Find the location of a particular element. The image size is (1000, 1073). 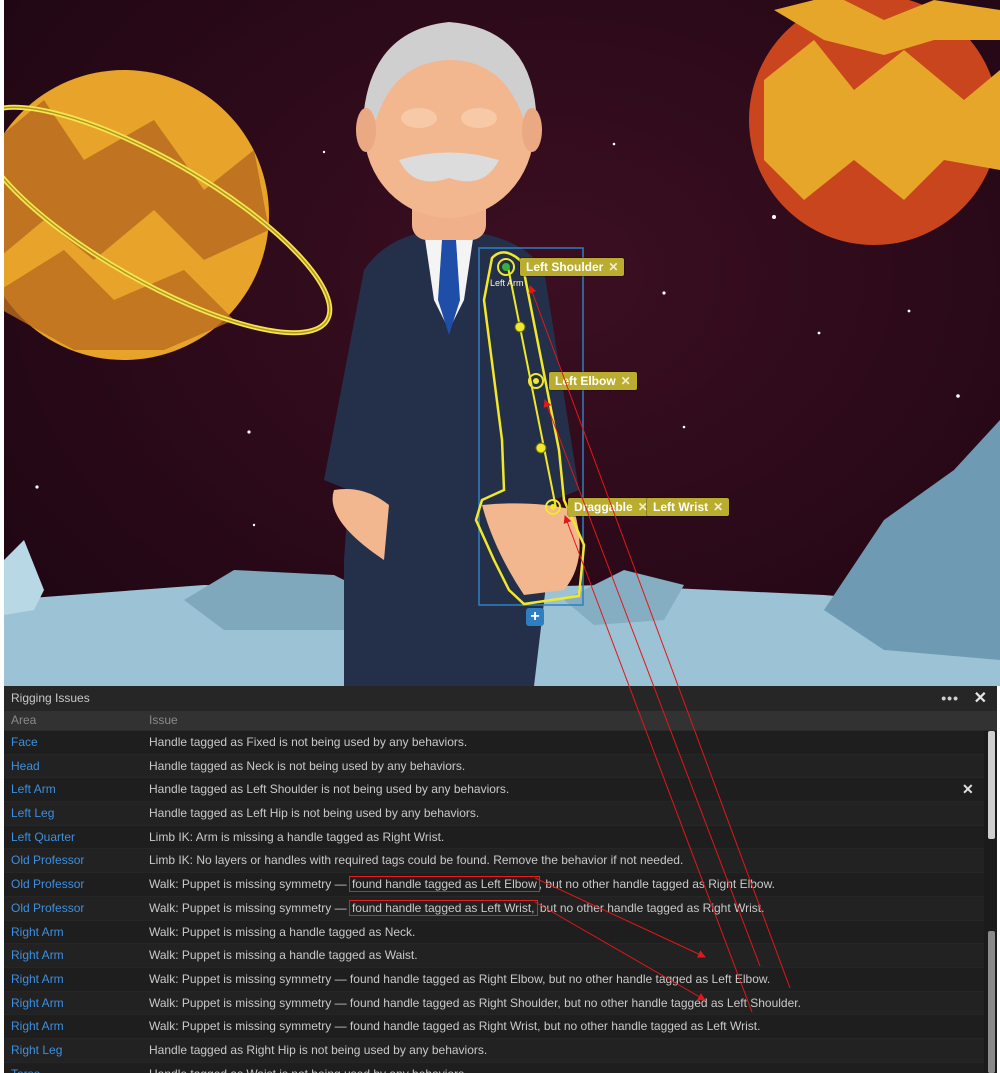

highlighted-issue-text: found handle tagged as Left Elbow is located at coordinates (444, 884).